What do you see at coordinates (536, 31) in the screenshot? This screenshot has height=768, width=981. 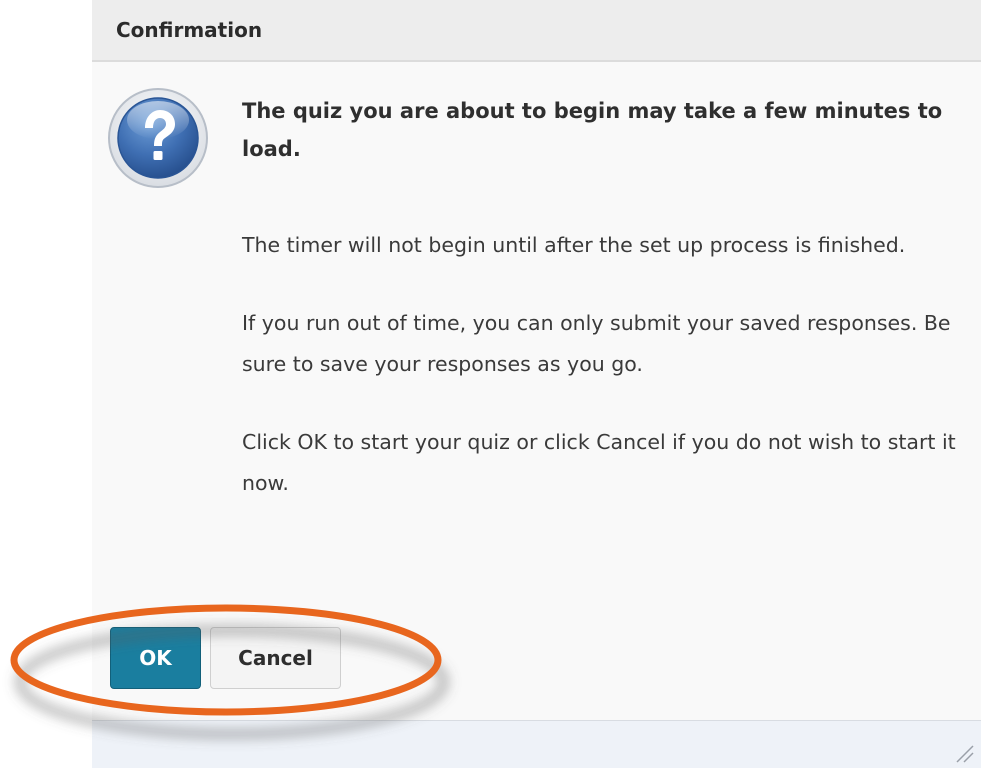 I see `dialog-header: Confirmation` at bounding box center [536, 31].